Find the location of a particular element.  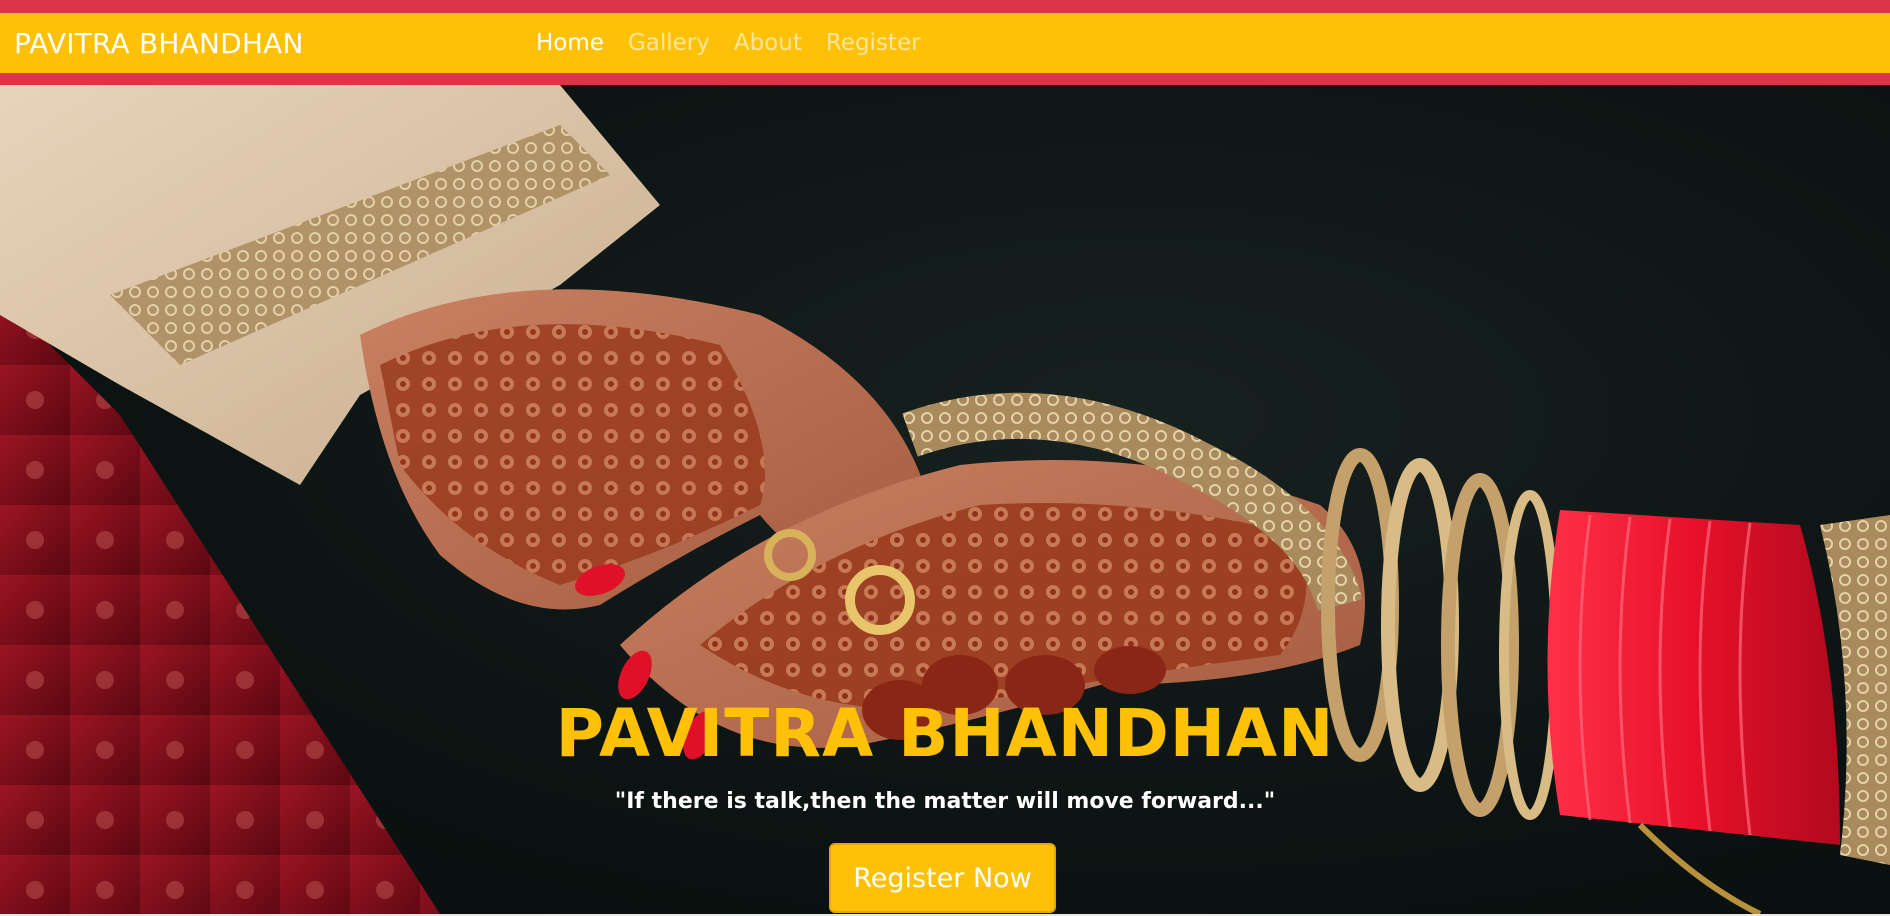

nav-link-about: About is located at coordinates (768, 43).